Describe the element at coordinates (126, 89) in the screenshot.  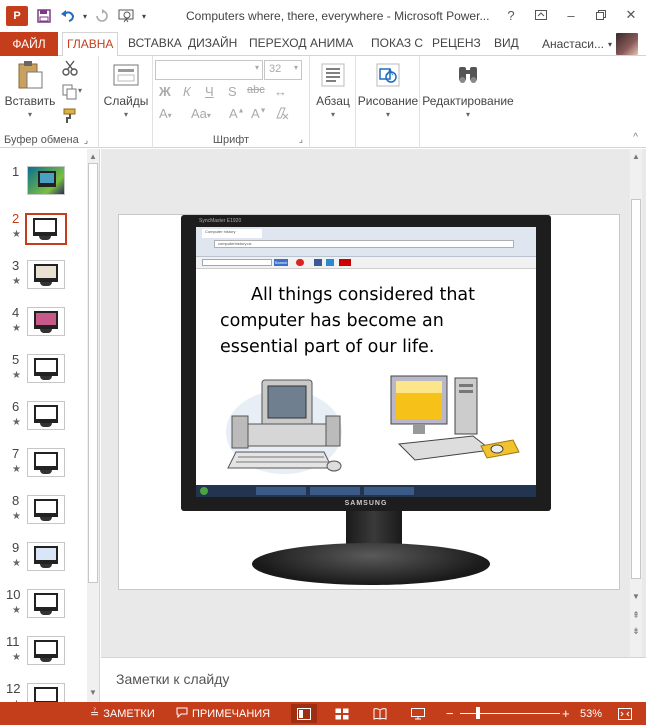
I see `new-slide-button: Слайды ▾` at that location.